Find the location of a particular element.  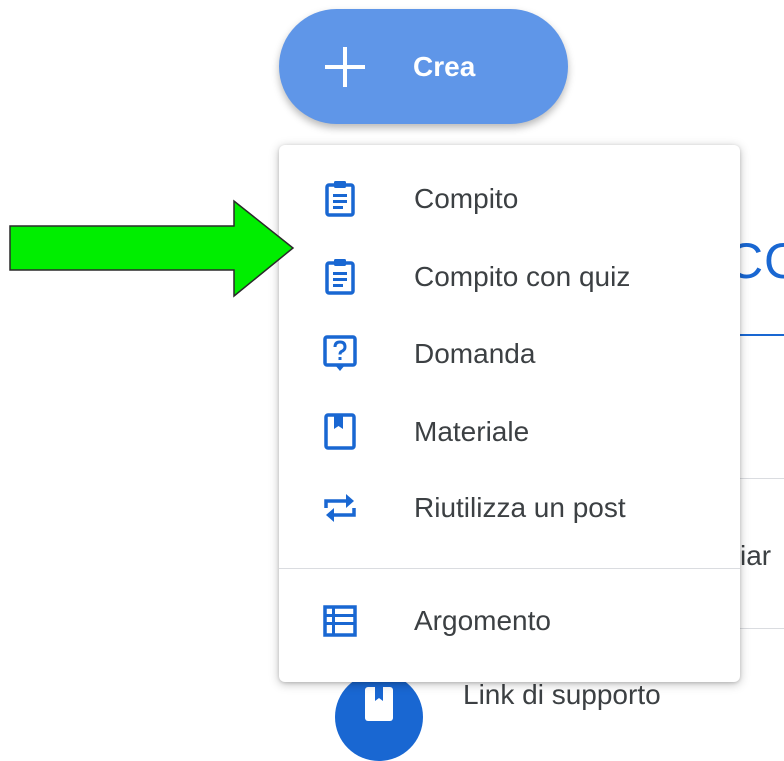

plus-icon is located at coordinates (345, 67).